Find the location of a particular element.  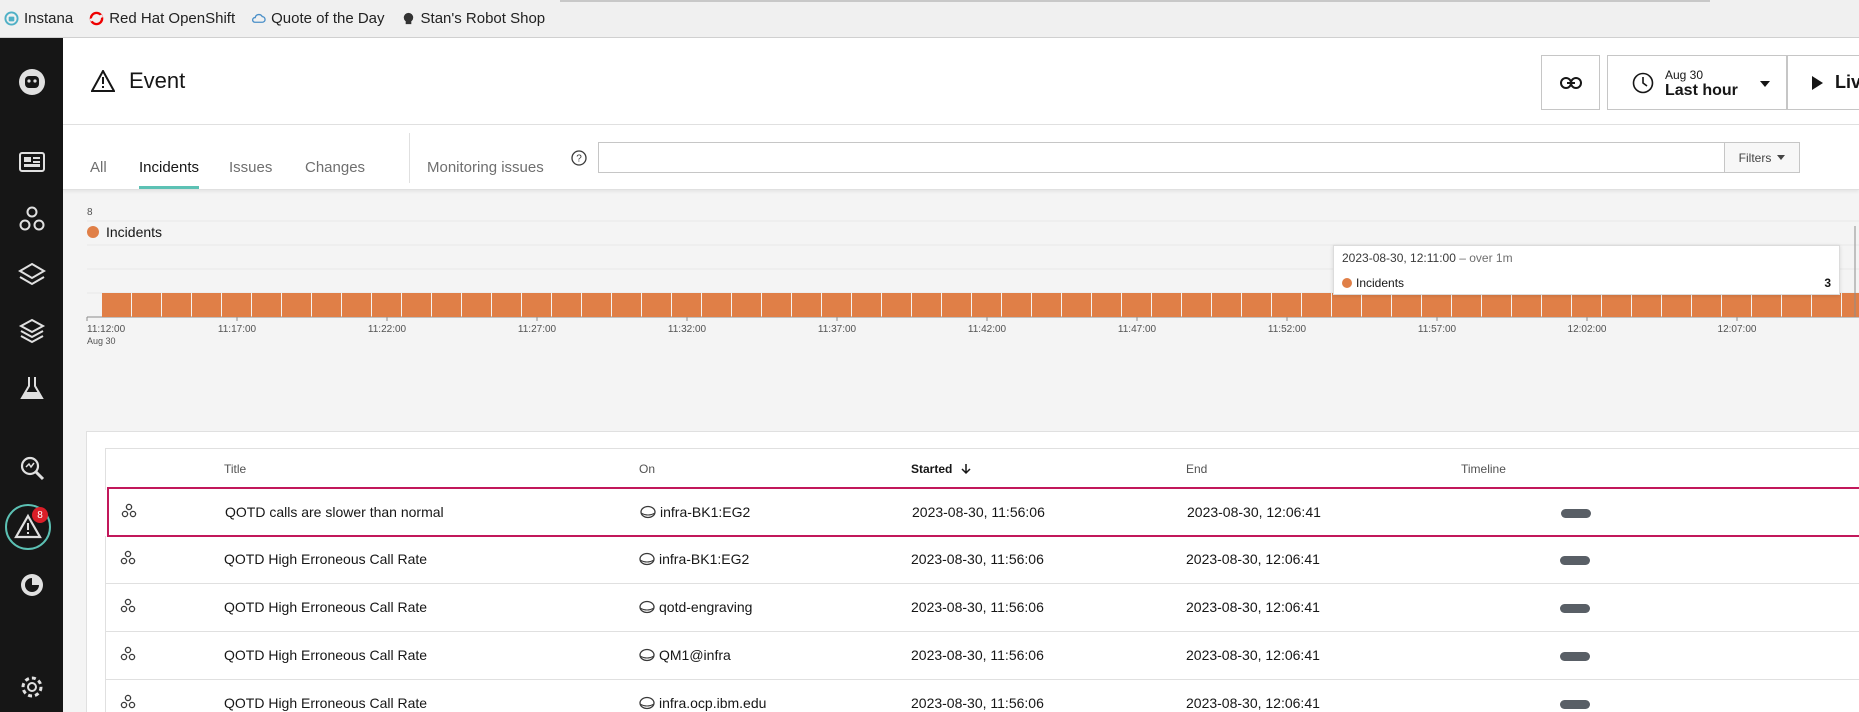

nav-automation is located at coordinates (31, 584).